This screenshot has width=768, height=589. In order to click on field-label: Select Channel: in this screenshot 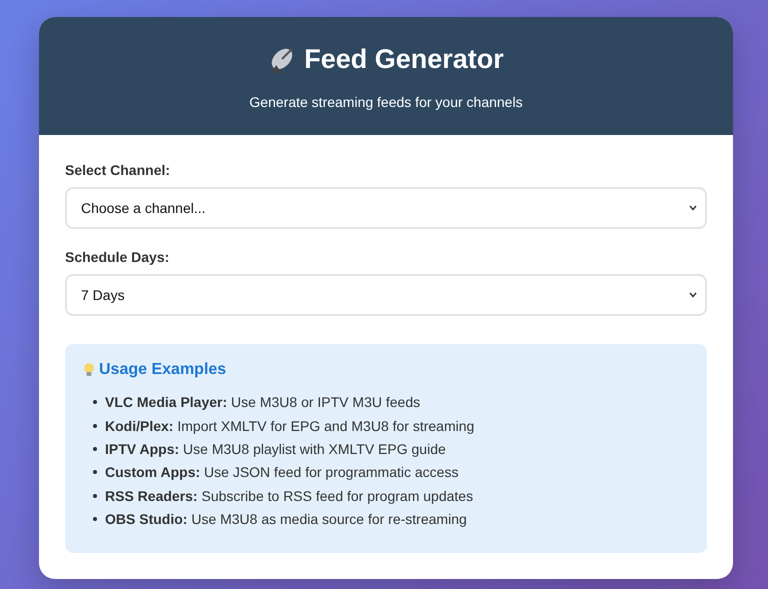, I will do `click(118, 170)`.